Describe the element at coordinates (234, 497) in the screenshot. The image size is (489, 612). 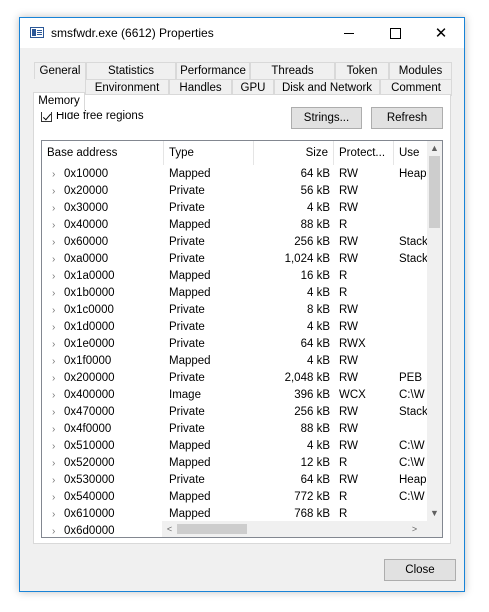
I see `table-row: › 0x540000 Mapped 772 kB R C:\W` at that location.